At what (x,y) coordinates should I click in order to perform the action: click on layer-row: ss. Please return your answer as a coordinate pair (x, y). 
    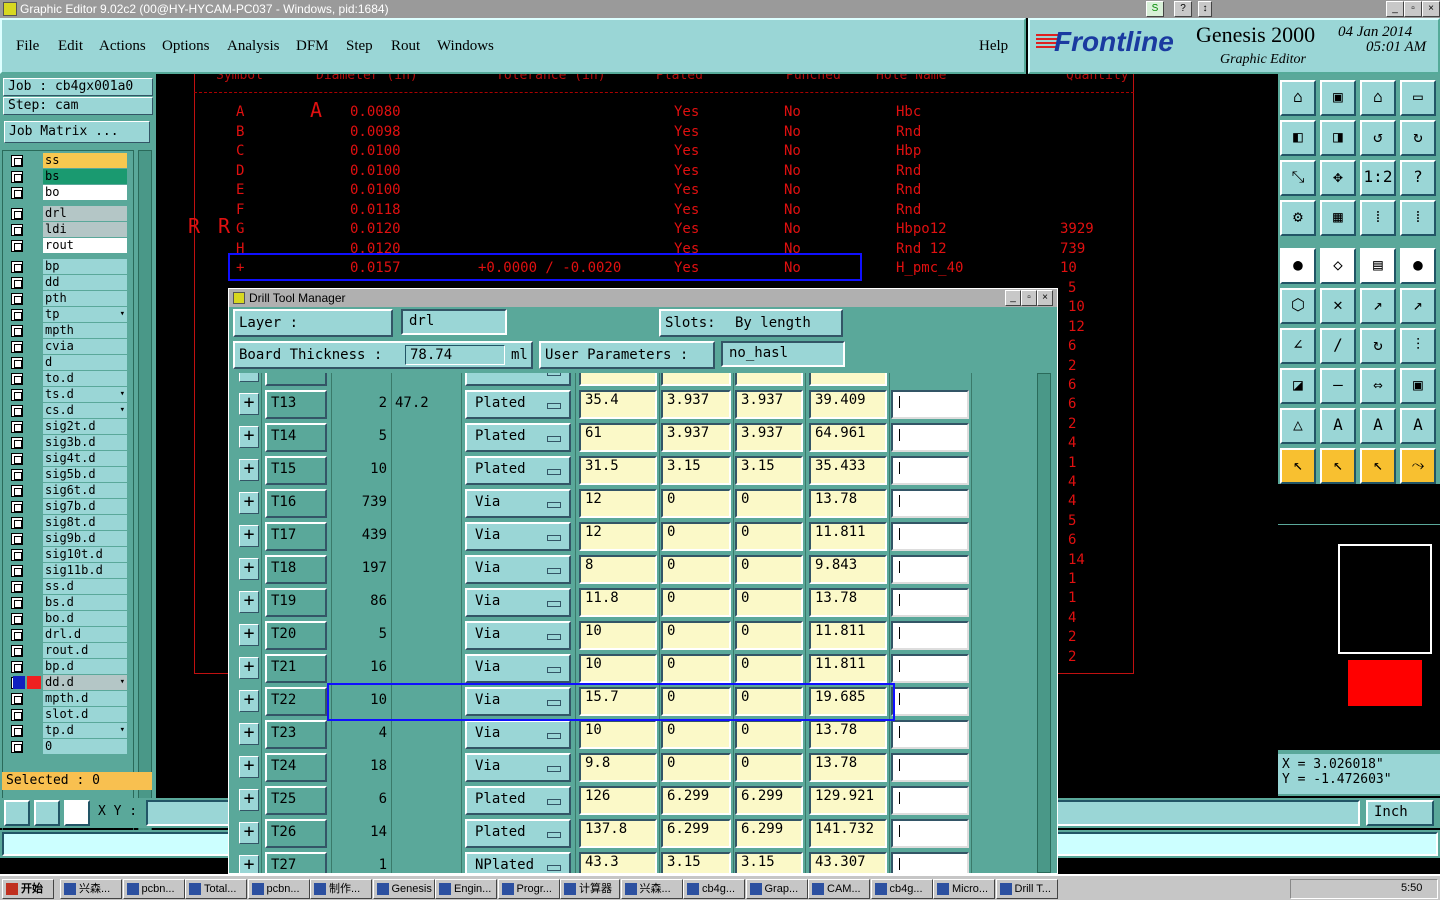
    Looking at the image, I should click on (68, 160).